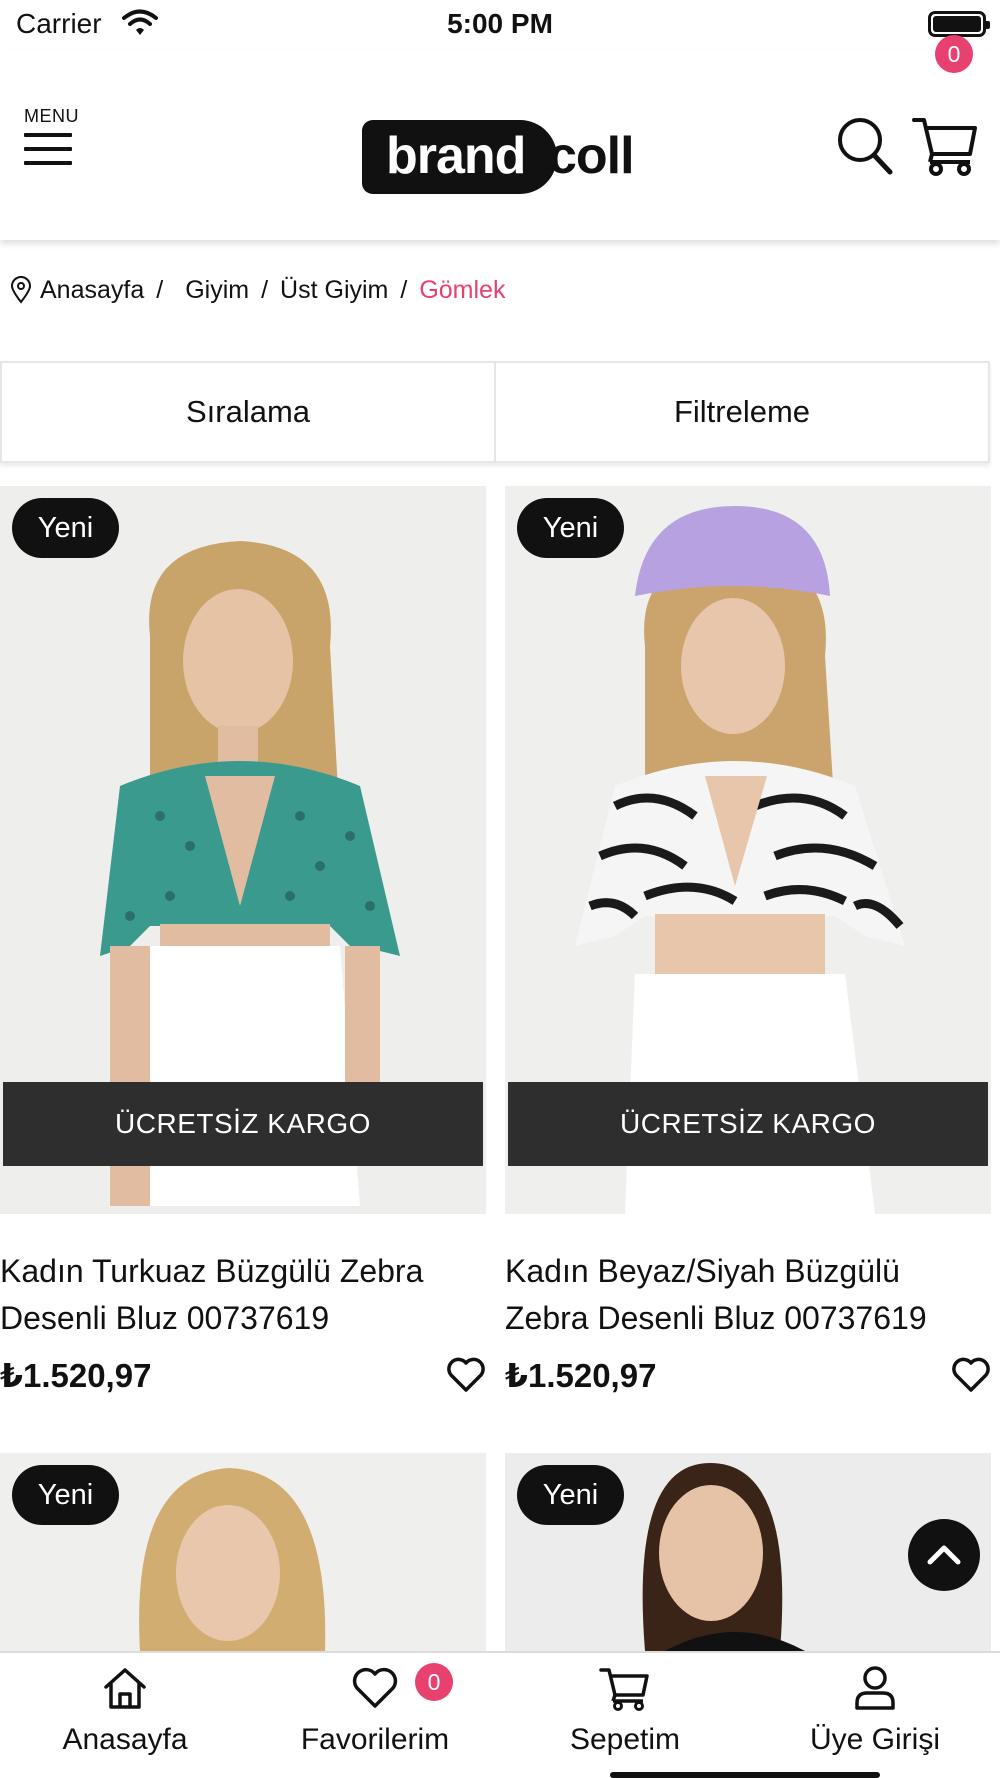 The height and width of the screenshot is (1778, 1000). I want to click on breadcrumb-item-ust-giyim: Üst Giyim, so click(334, 290).